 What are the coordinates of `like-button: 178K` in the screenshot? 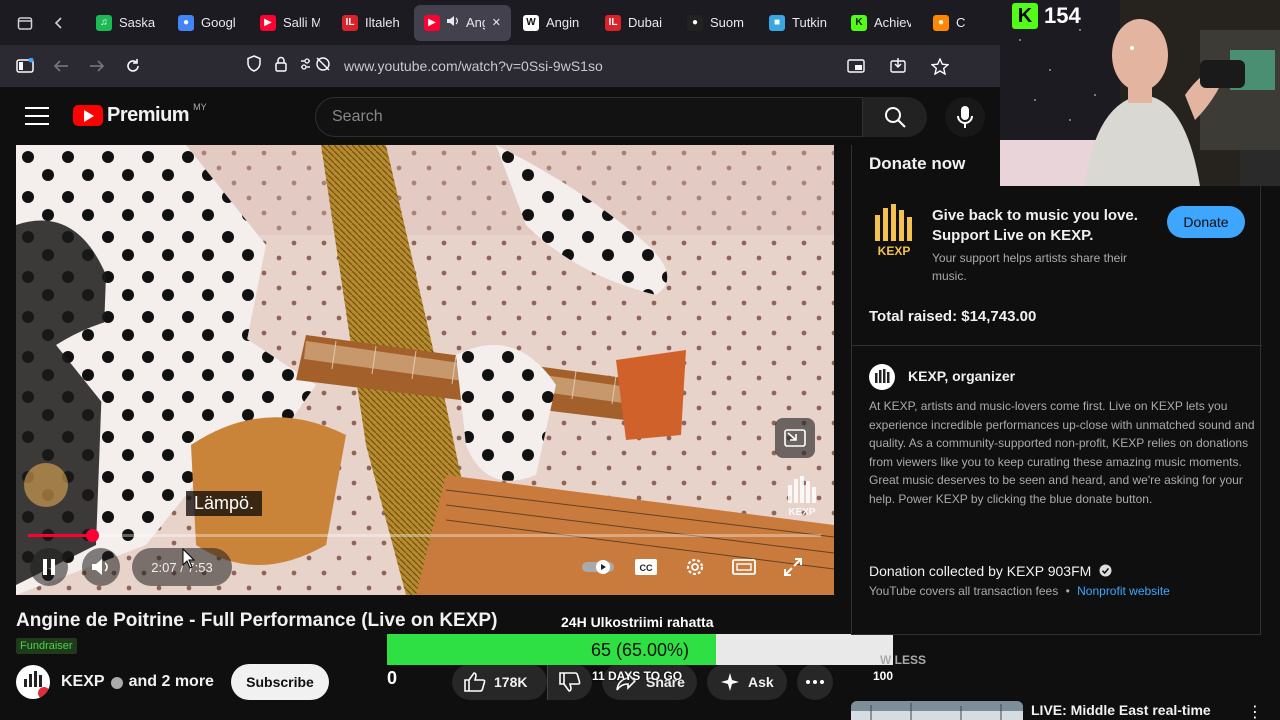 It's located at (499, 682).